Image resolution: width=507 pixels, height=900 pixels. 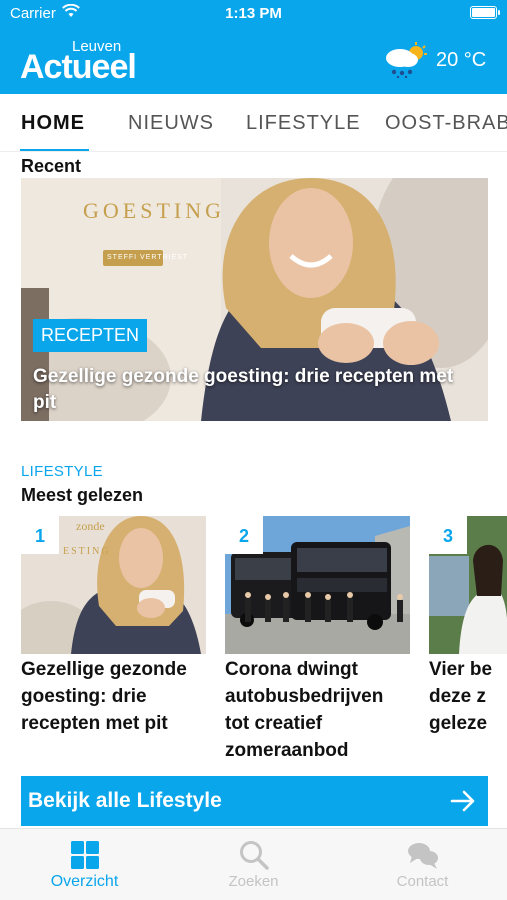 What do you see at coordinates (90, 526) in the screenshot?
I see `svg-text: zonde` at bounding box center [90, 526].